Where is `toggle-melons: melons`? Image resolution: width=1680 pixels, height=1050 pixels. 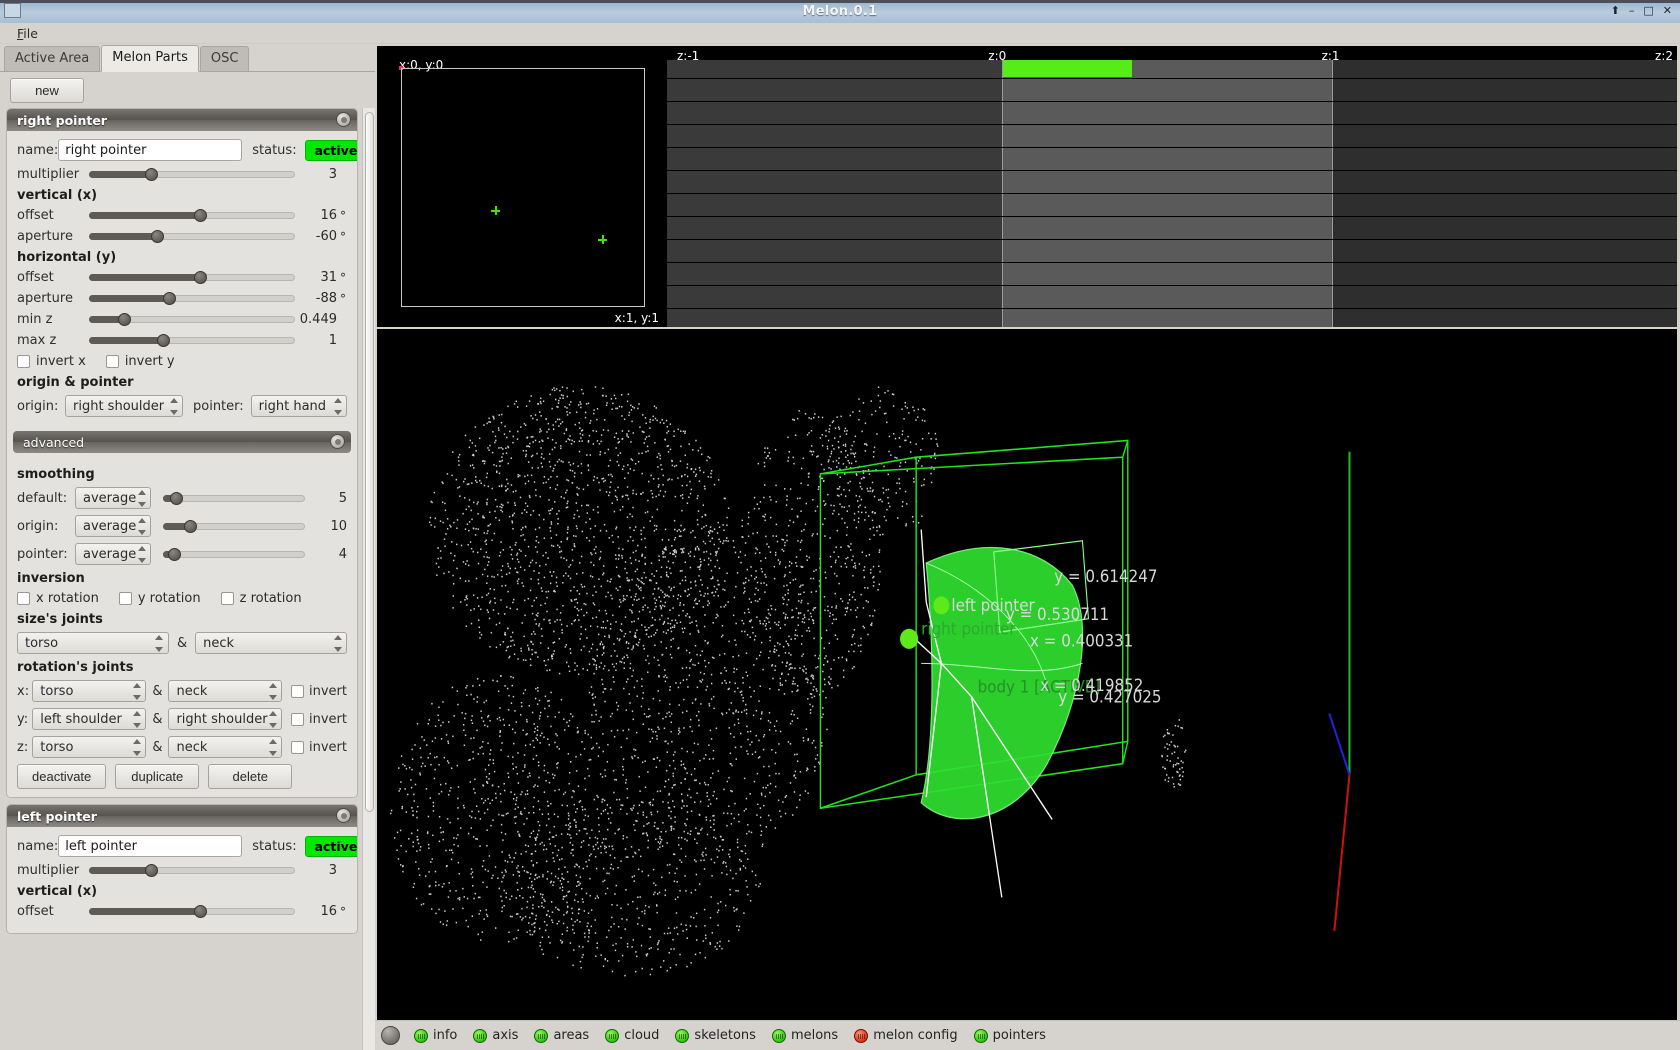 toggle-melons: melons is located at coordinates (804, 1035).